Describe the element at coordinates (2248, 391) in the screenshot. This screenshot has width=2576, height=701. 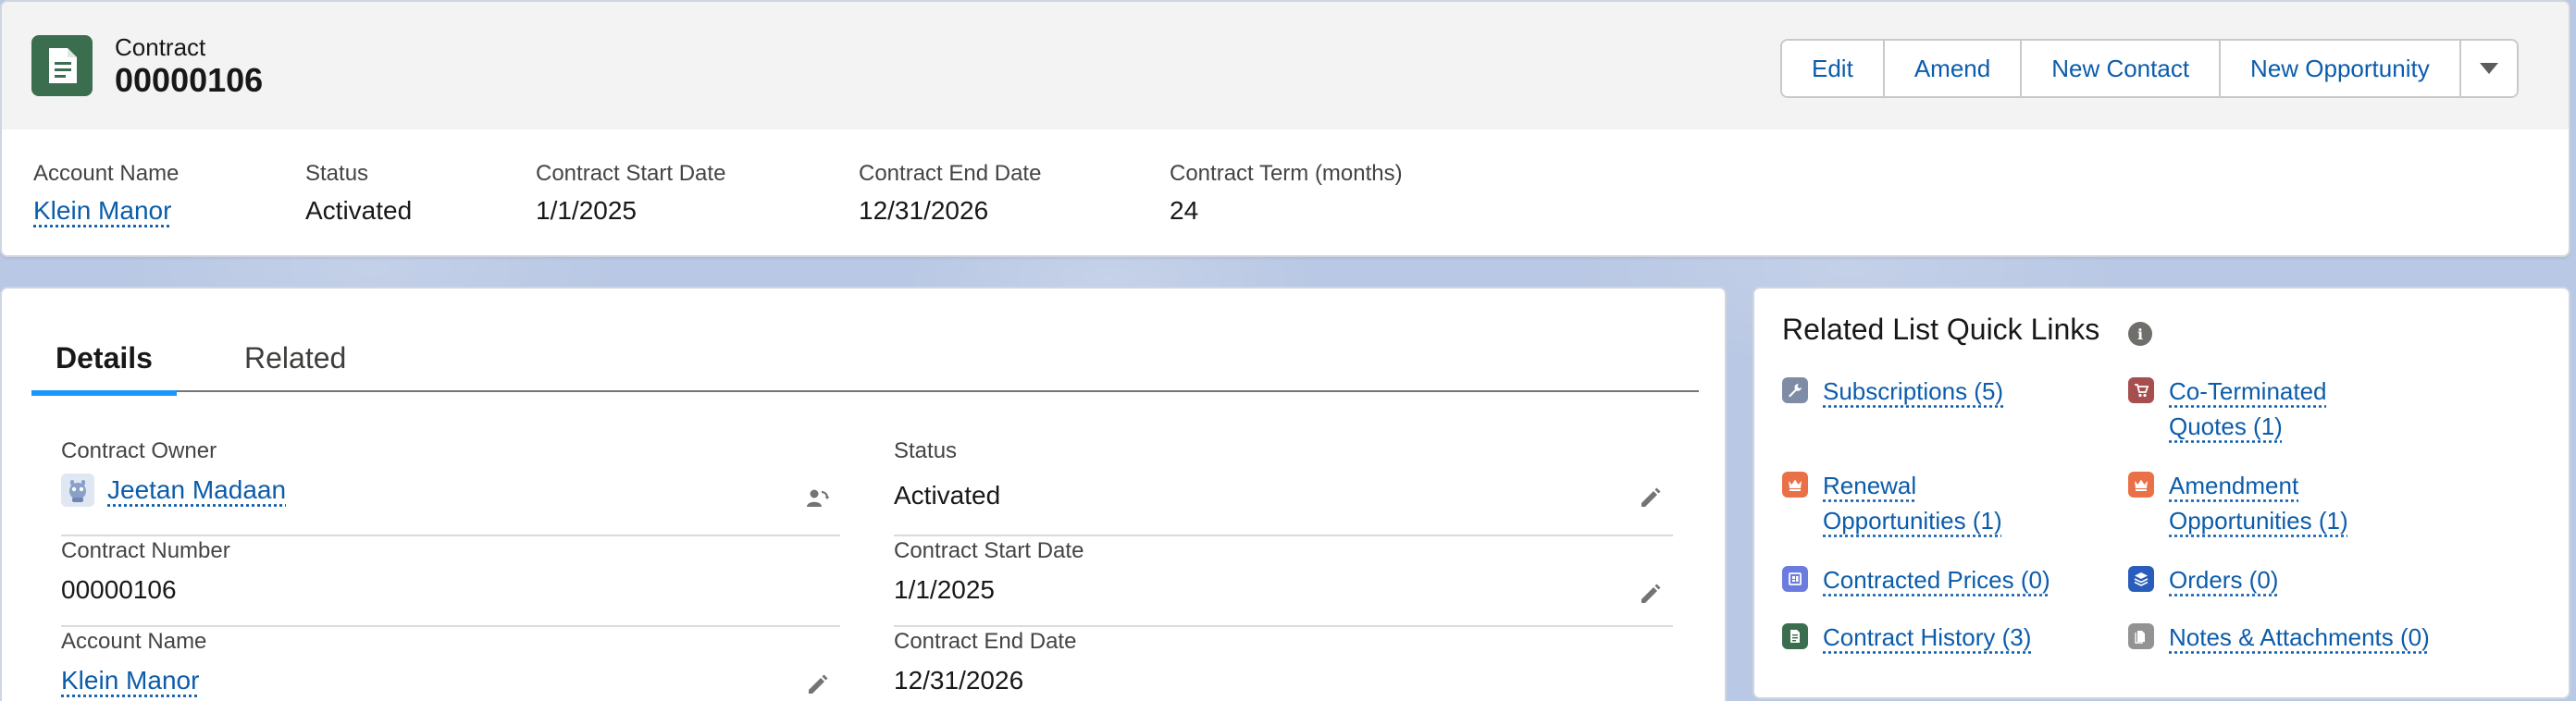
I see `quick-link-text: Co-Terminated` at that location.